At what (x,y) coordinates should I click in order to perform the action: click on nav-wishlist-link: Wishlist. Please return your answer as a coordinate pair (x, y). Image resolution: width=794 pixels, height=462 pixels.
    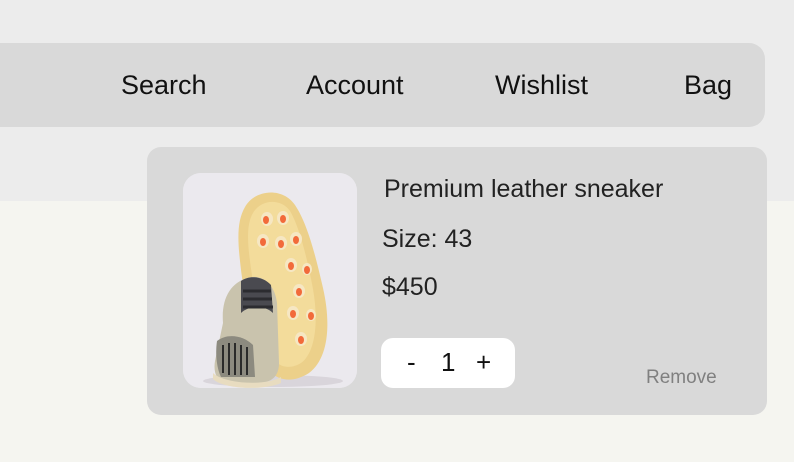
    Looking at the image, I should click on (541, 85).